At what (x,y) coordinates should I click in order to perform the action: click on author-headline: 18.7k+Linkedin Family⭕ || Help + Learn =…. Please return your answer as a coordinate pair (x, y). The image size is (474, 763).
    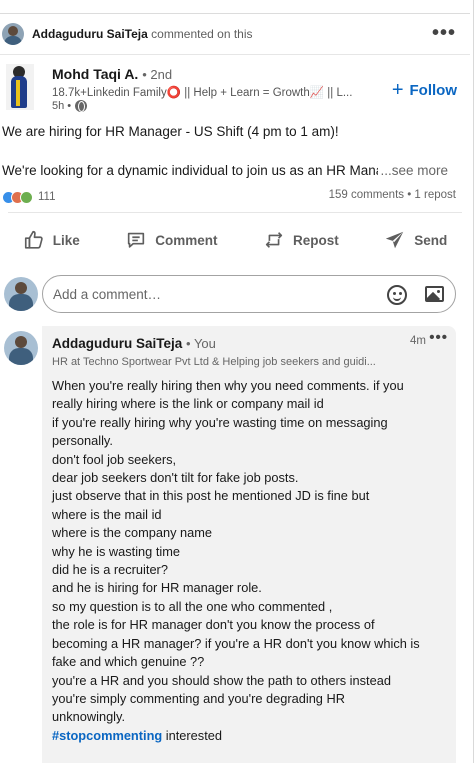
    Looking at the image, I should click on (202, 93).